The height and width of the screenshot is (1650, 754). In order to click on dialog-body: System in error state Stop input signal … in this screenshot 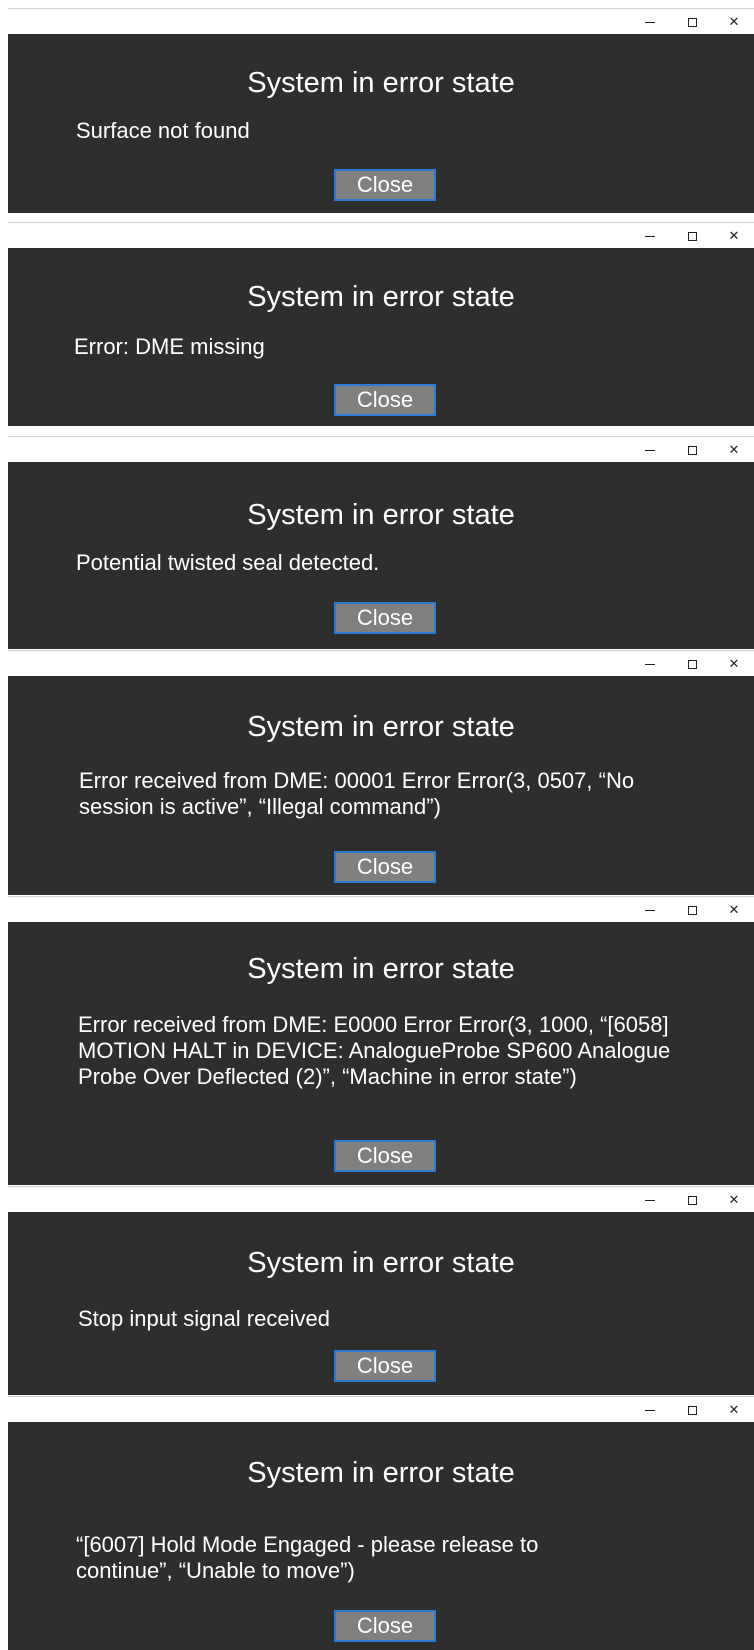, I will do `click(381, 1303)`.